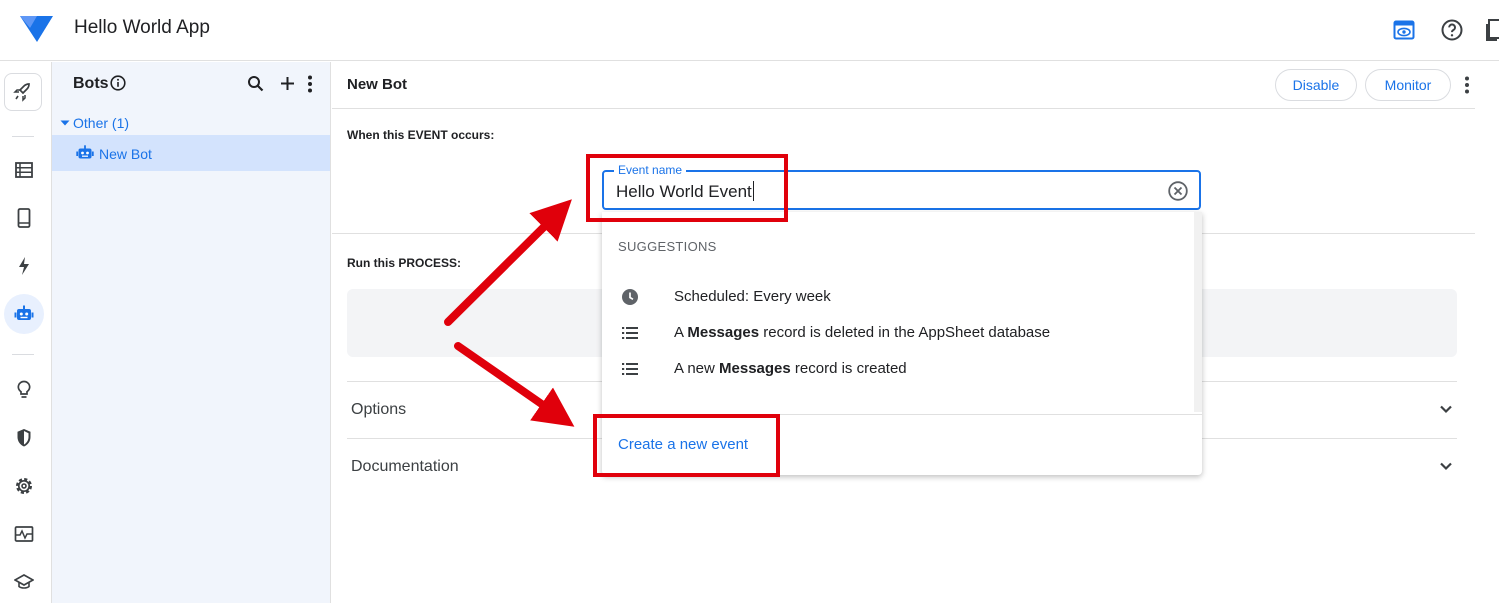  What do you see at coordinates (514, 384) in the screenshot?
I see `annotation-arrow-down` at bounding box center [514, 384].